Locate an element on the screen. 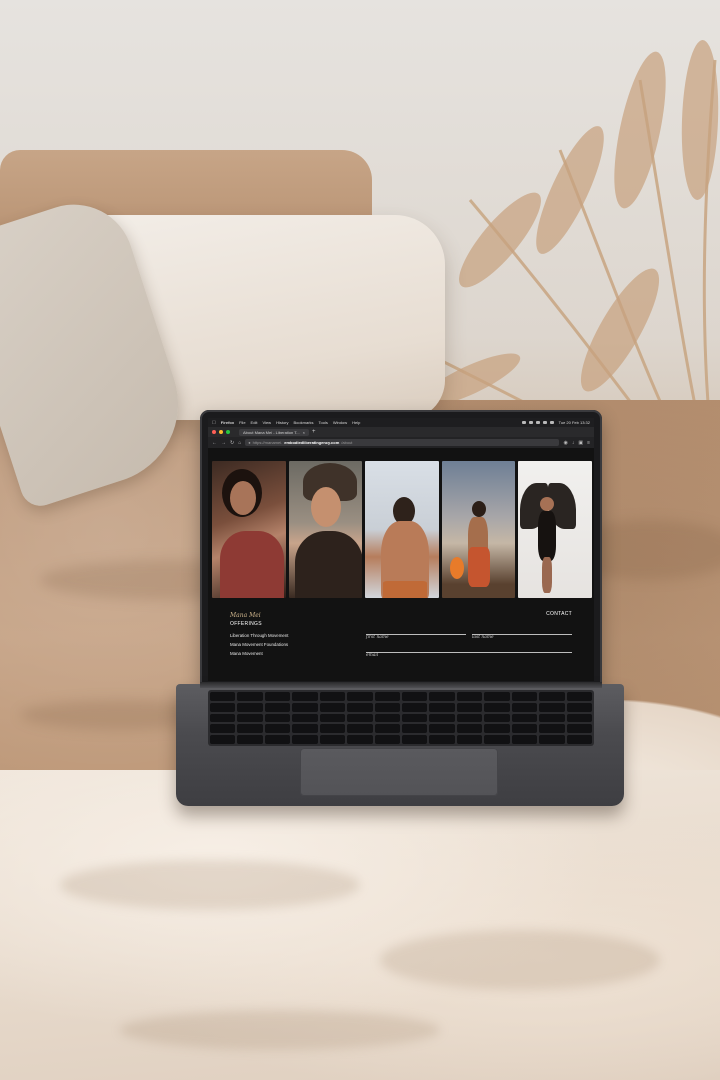 The image size is (720, 1080). battery-icon is located at coordinates (537, 422).